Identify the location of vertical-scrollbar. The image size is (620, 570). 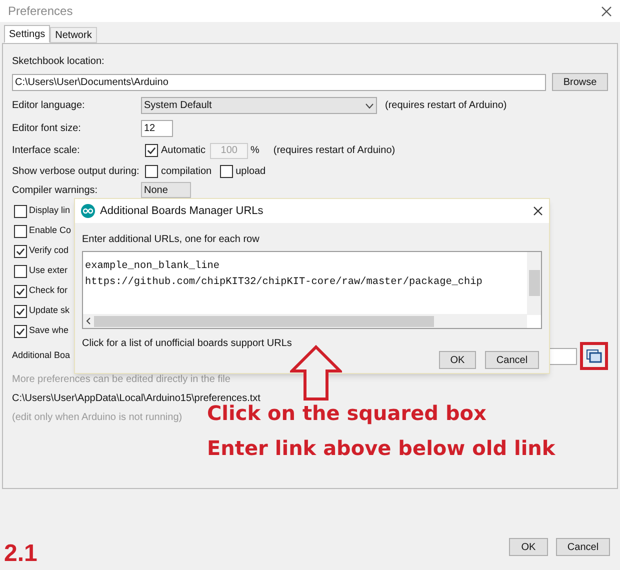
(534, 283).